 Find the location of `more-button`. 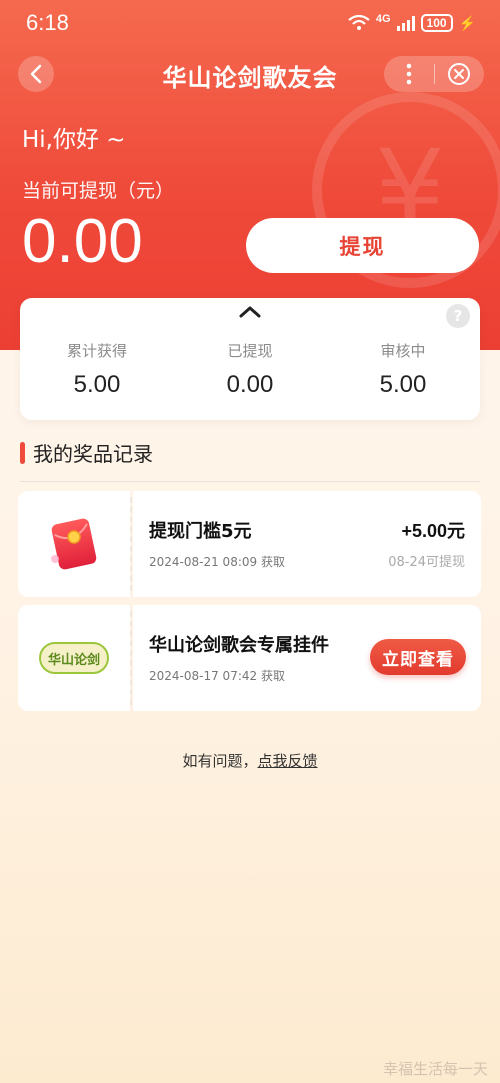

more-button is located at coordinates (409, 74).